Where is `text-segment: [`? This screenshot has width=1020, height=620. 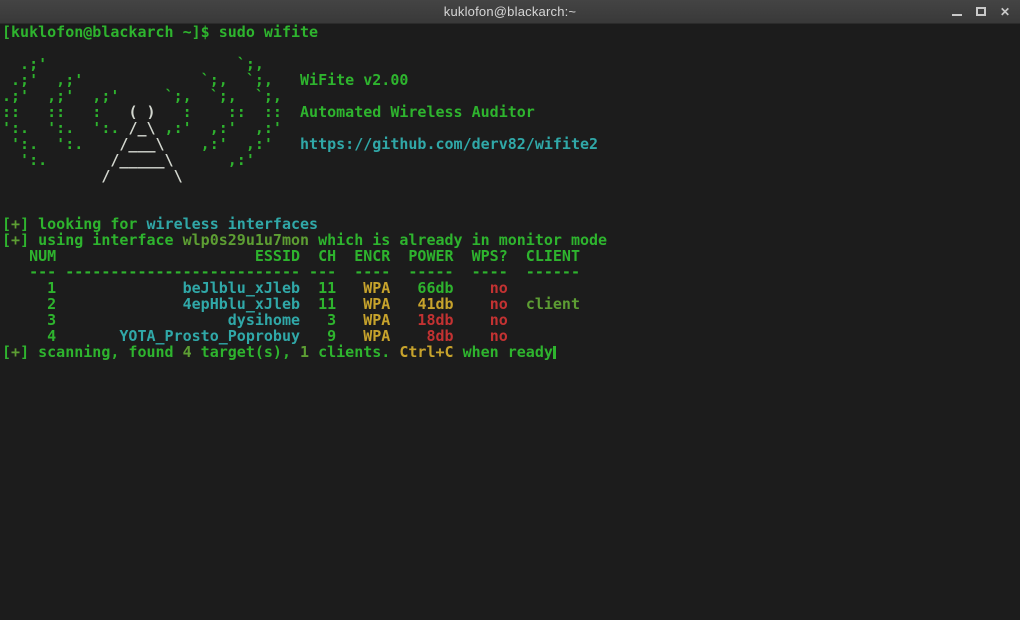 text-segment: [ is located at coordinates (7, 352).